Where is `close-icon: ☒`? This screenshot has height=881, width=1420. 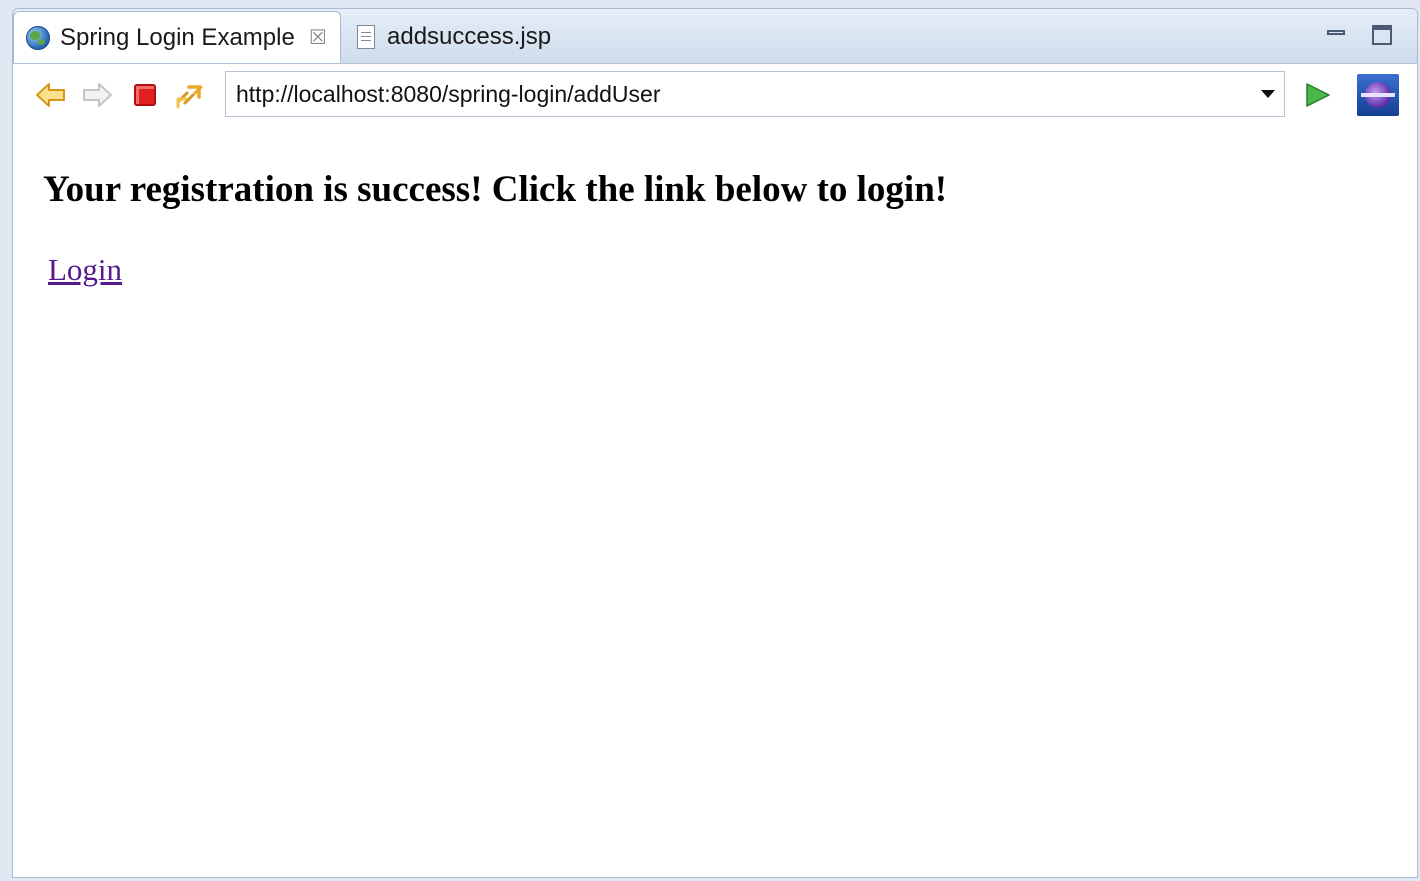 close-icon: ☒ is located at coordinates (318, 38).